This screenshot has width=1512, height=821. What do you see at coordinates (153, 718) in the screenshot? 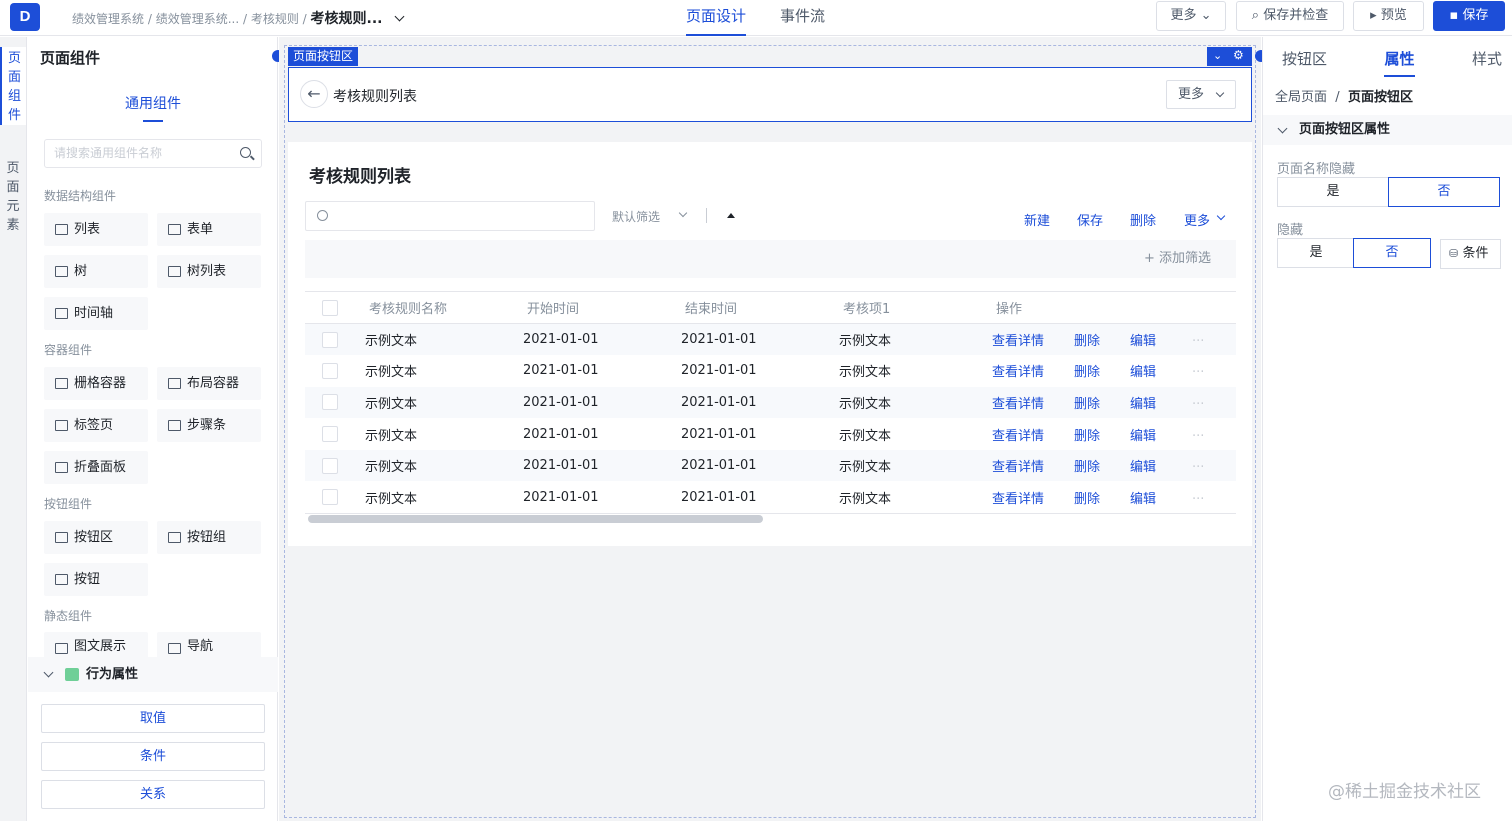
I see `value-button: 取值` at bounding box center [153, 718].